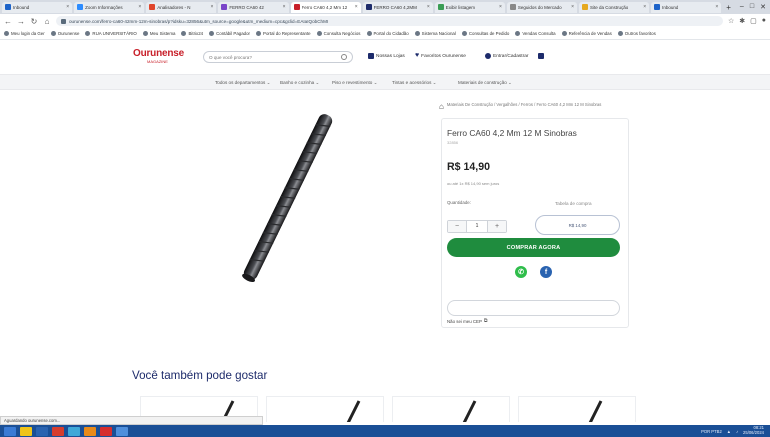  What do you see at coordinates (440, 55) in the screenshot?
I see `favorites-link: ♥ Favoritos Ourunense` at bounding box center [440, 55].